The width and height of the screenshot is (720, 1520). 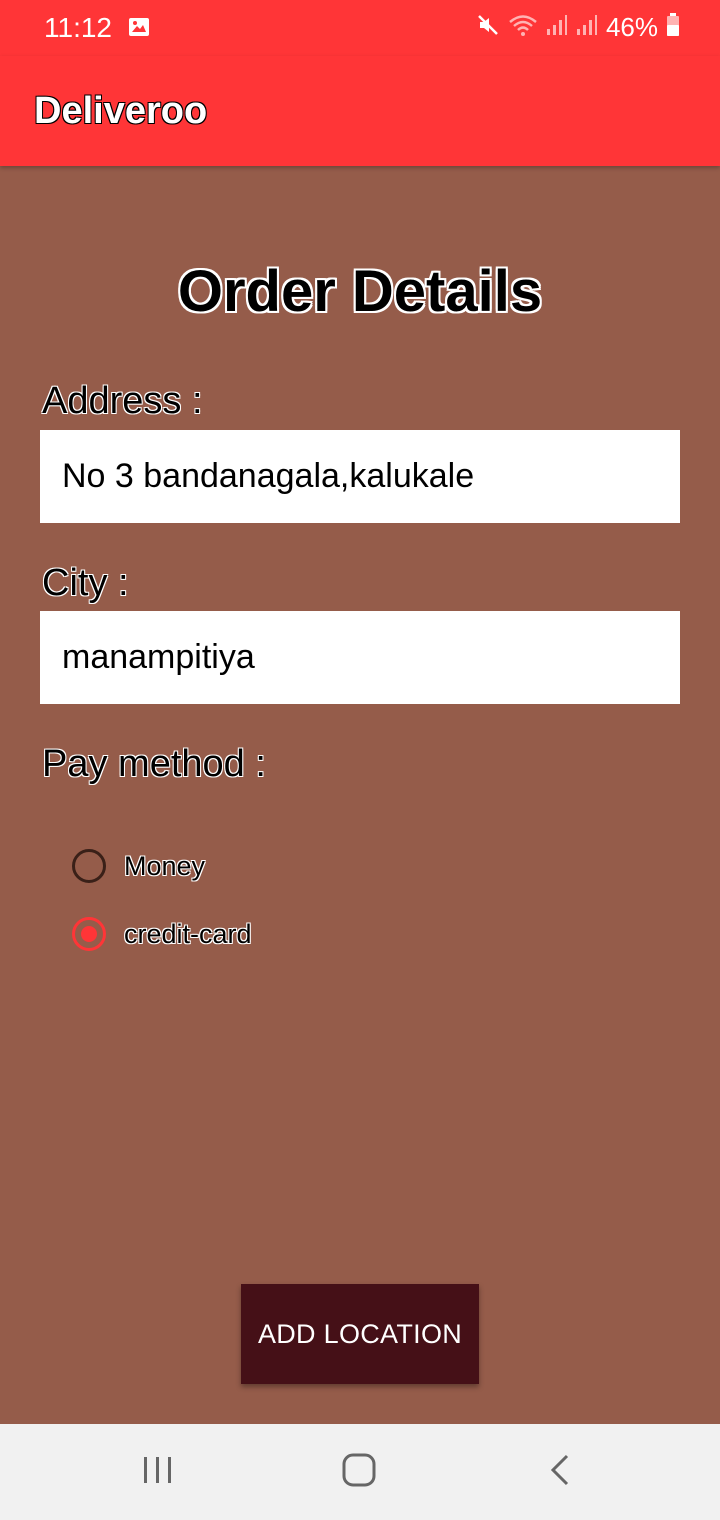 I want to click on address-value: No 3 bandanagala,kalukale, so click(x=268, y=476).